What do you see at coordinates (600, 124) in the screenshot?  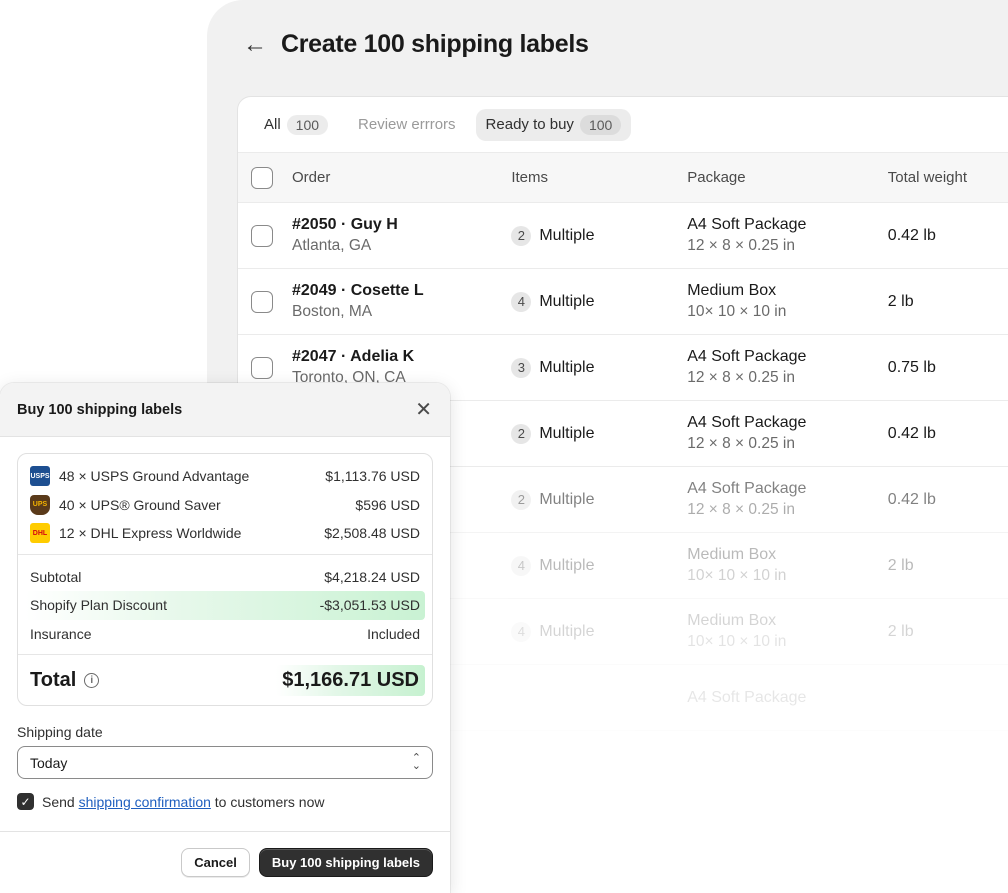 I see `tab-count: 100` at bounding box center [600, 124].